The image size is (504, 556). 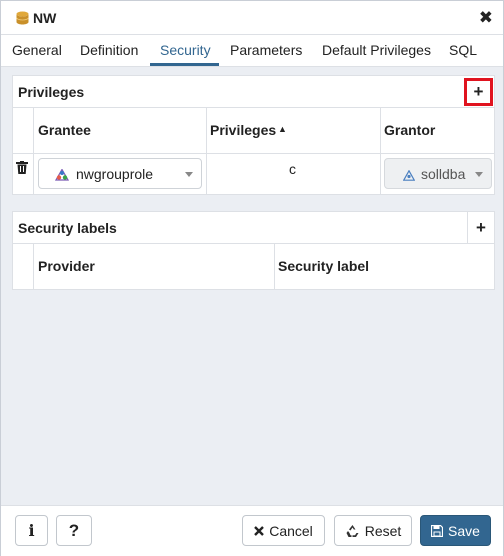 I want to click on role-icon, so click(x=409, y=176).